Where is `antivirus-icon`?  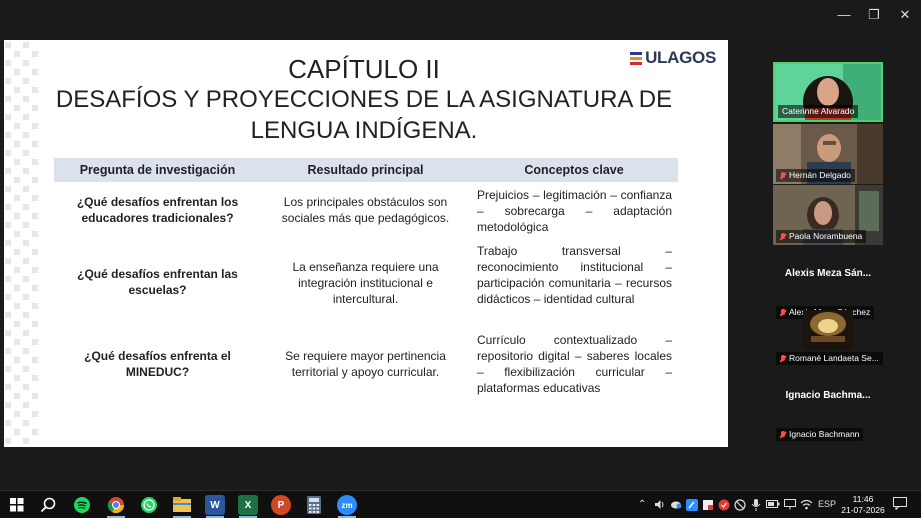 antivirus-icon is located at coordinates (724, 506).